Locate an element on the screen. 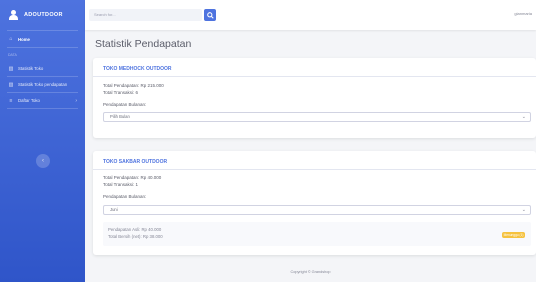 Image resolution: width=536 pixels, height=282 pixels. home-icon: ⌂ is located at coordinates (11, 39).